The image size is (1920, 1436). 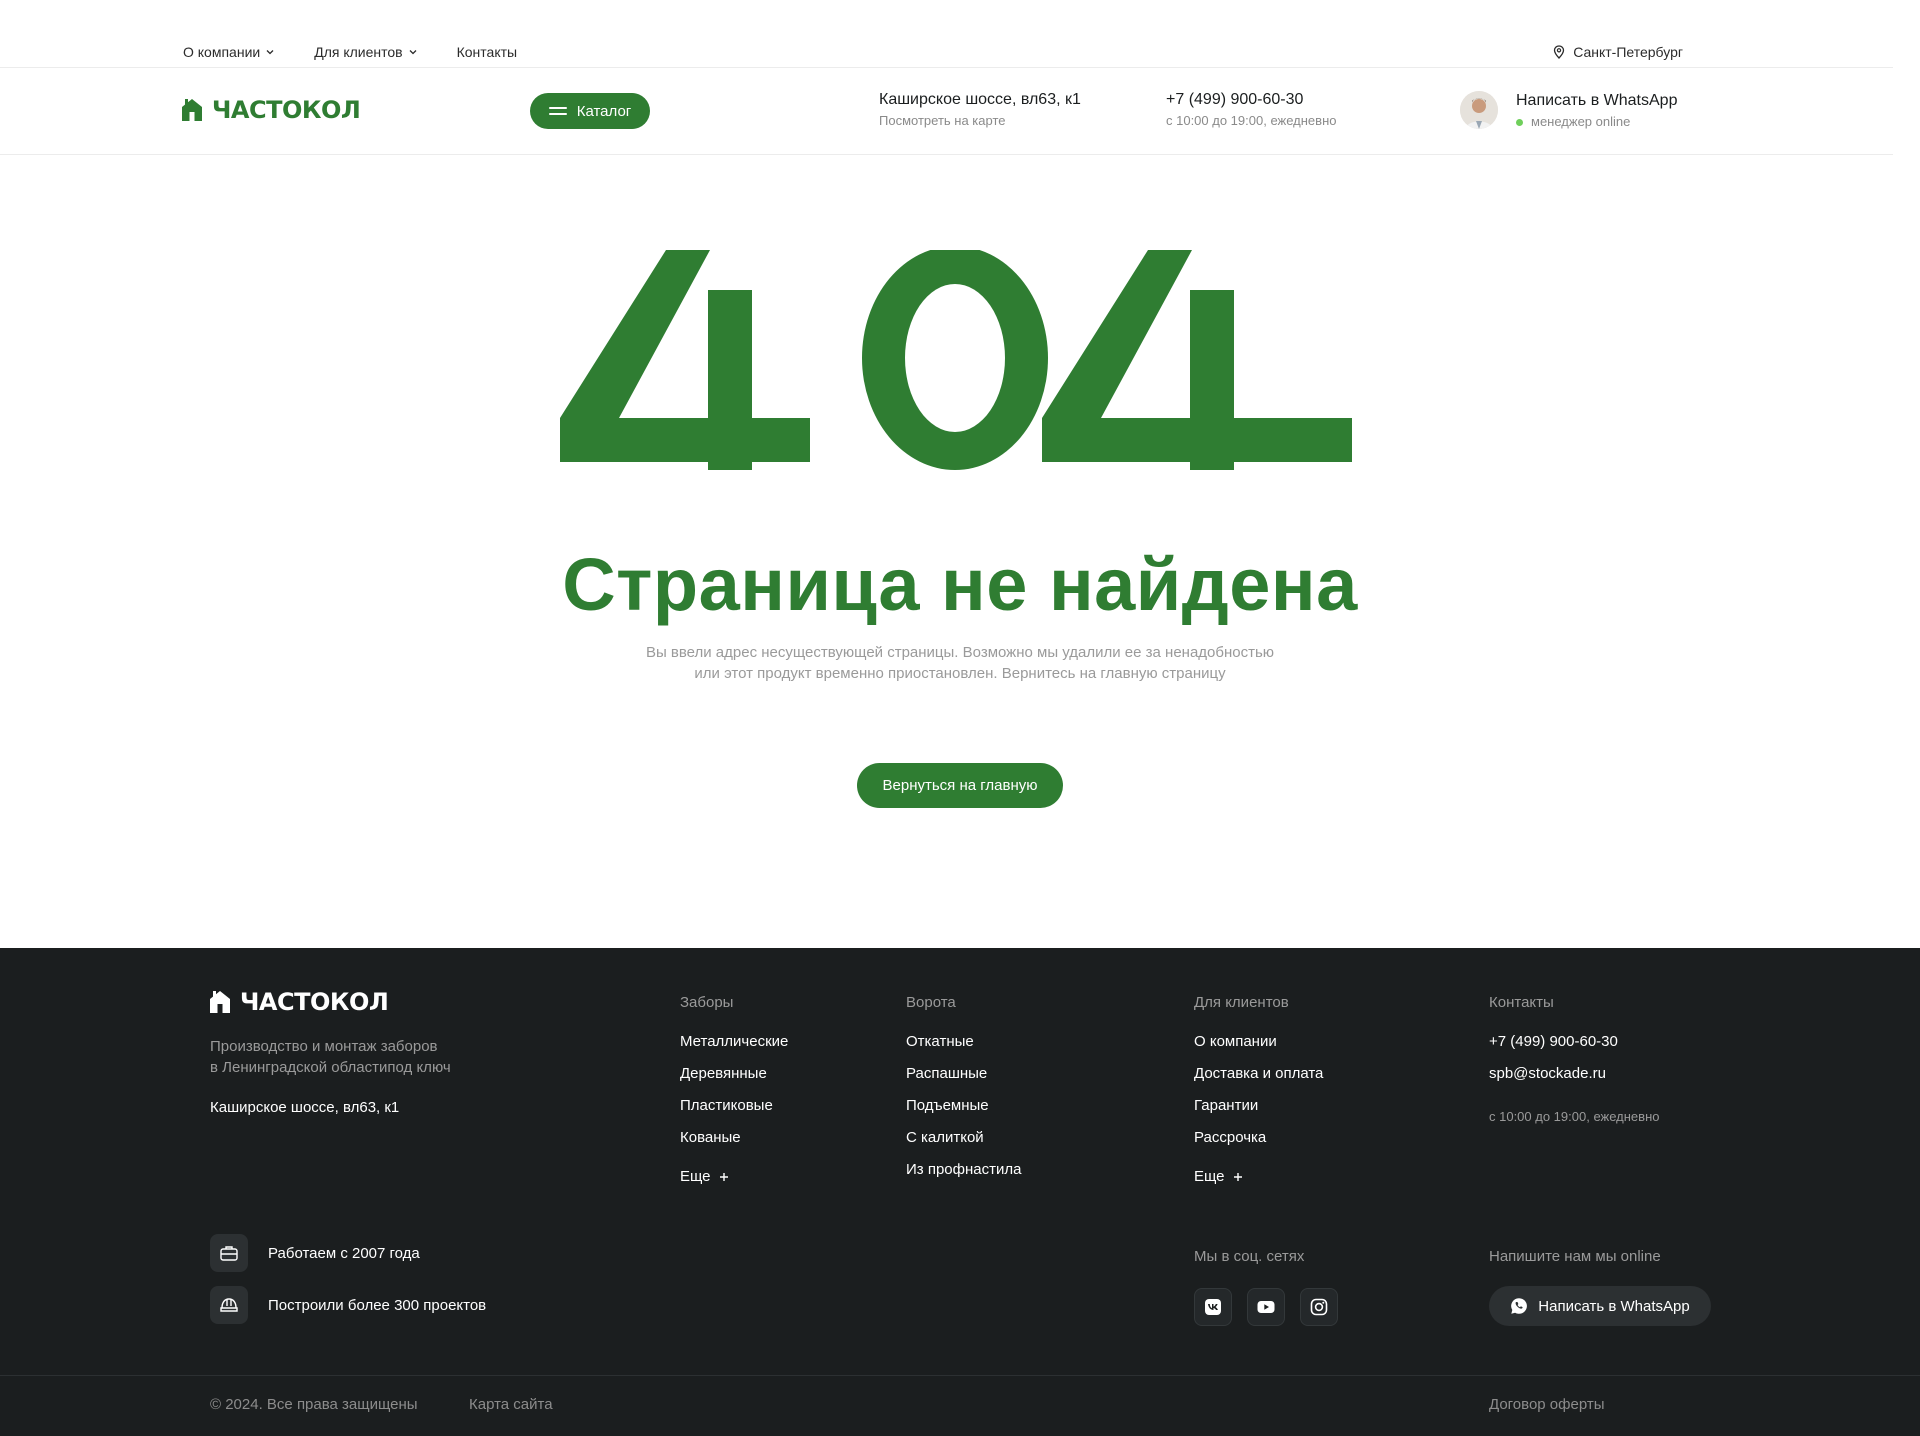 I want to click on footer-link: Рассрочка, so click(x=1258, y=1145).